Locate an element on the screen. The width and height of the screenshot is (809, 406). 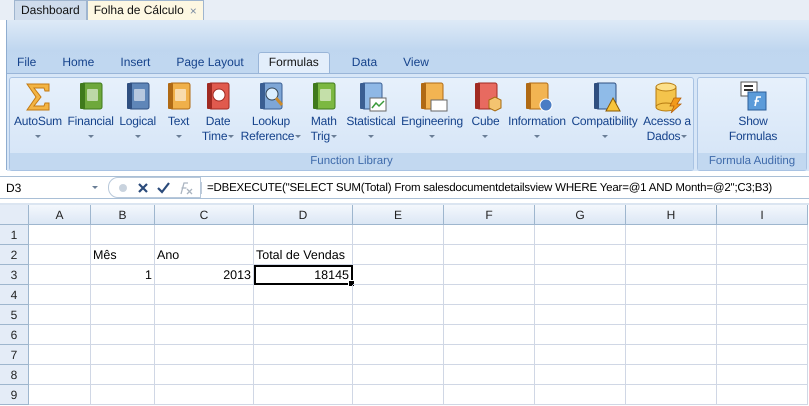
ribbon-button-label: Acesso a is located at coordinates (667, 121).